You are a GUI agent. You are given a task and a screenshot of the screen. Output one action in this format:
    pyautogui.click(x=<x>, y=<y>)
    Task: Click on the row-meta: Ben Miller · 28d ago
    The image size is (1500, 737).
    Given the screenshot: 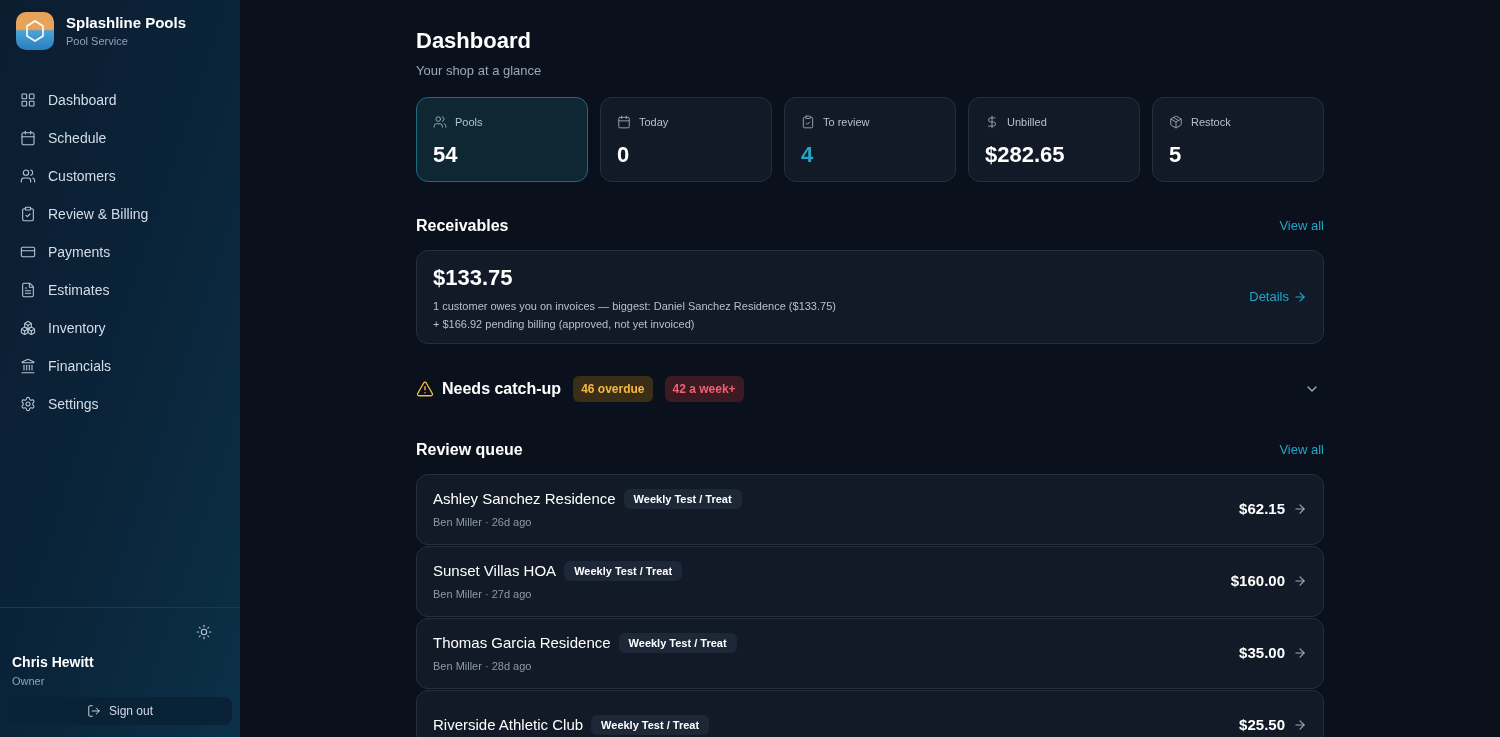 What is the action you would take?
    pyautogui.click(x=483, y=666)
    